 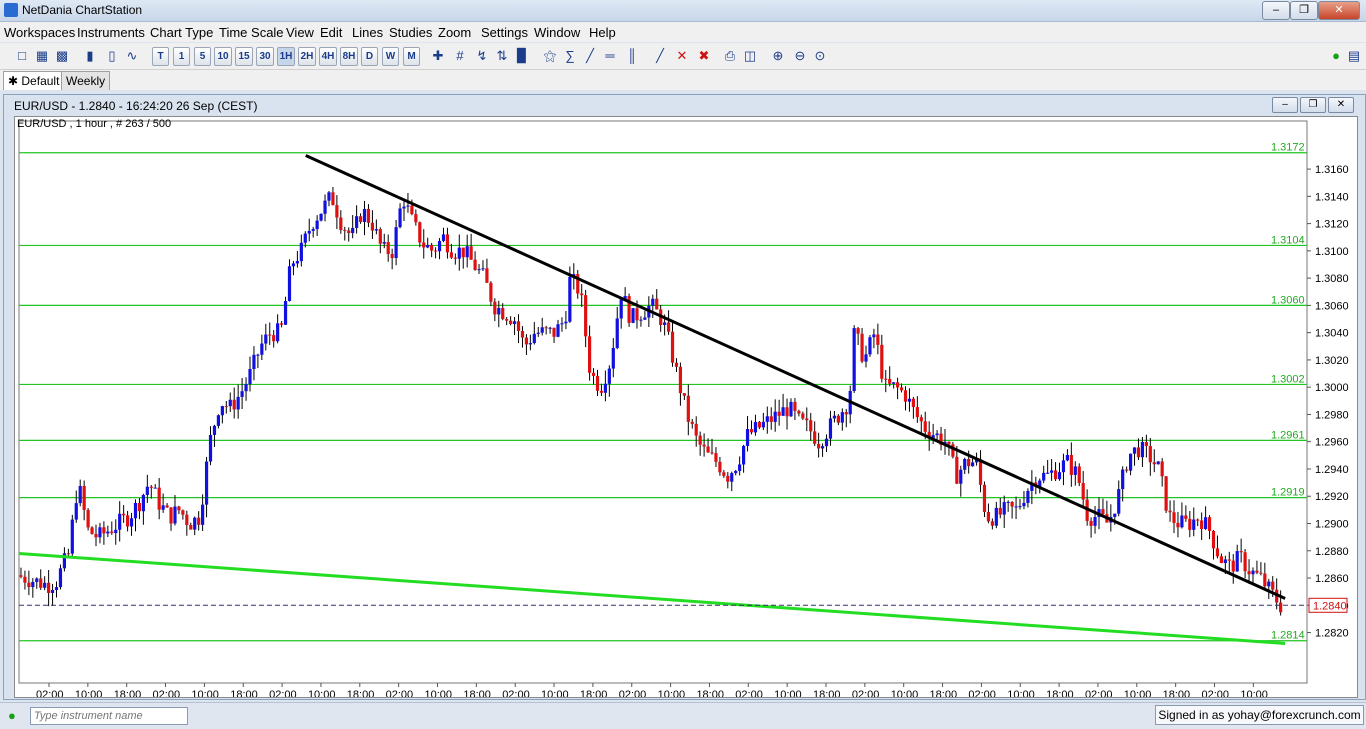 What do you see at coordinates (522, 56) in the screenshot?
I see `volume-bars-icon: ▉` at bounding box center [522, 56].